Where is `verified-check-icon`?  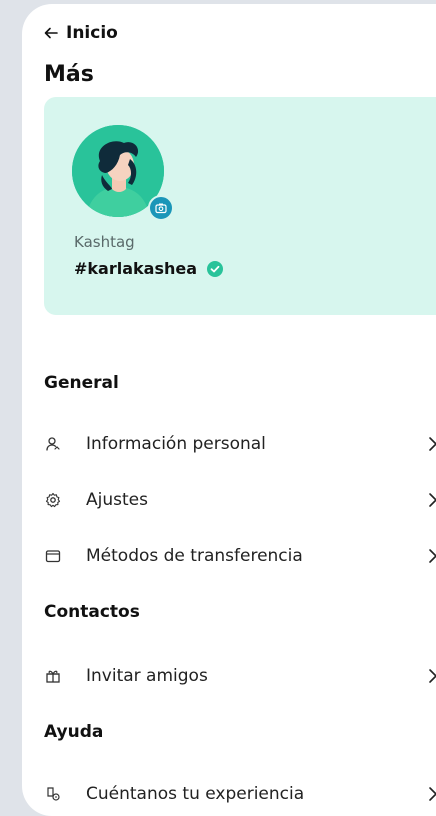 verified-check-icon is located at coordinates (215, 268).